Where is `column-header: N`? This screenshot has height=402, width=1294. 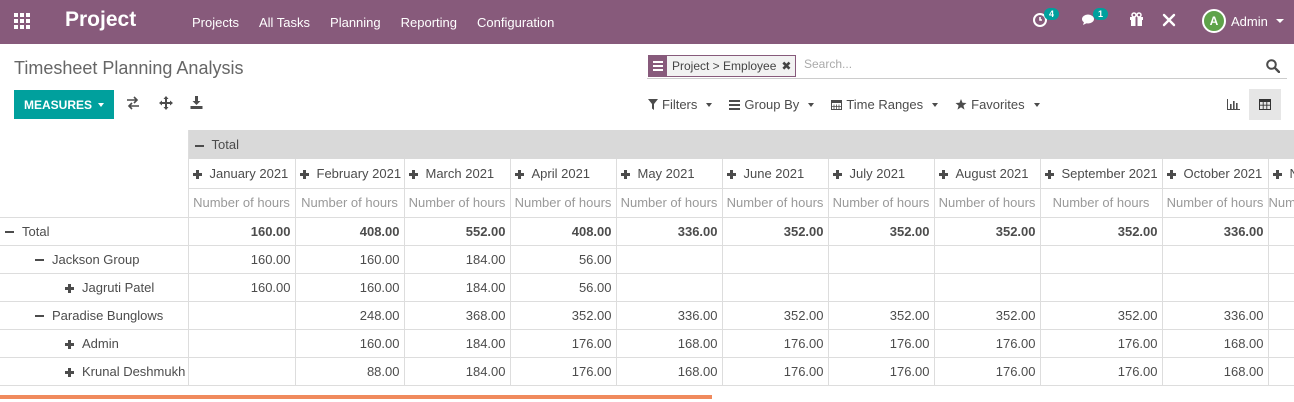
column-header: N is located at coordinates (1280, 174).